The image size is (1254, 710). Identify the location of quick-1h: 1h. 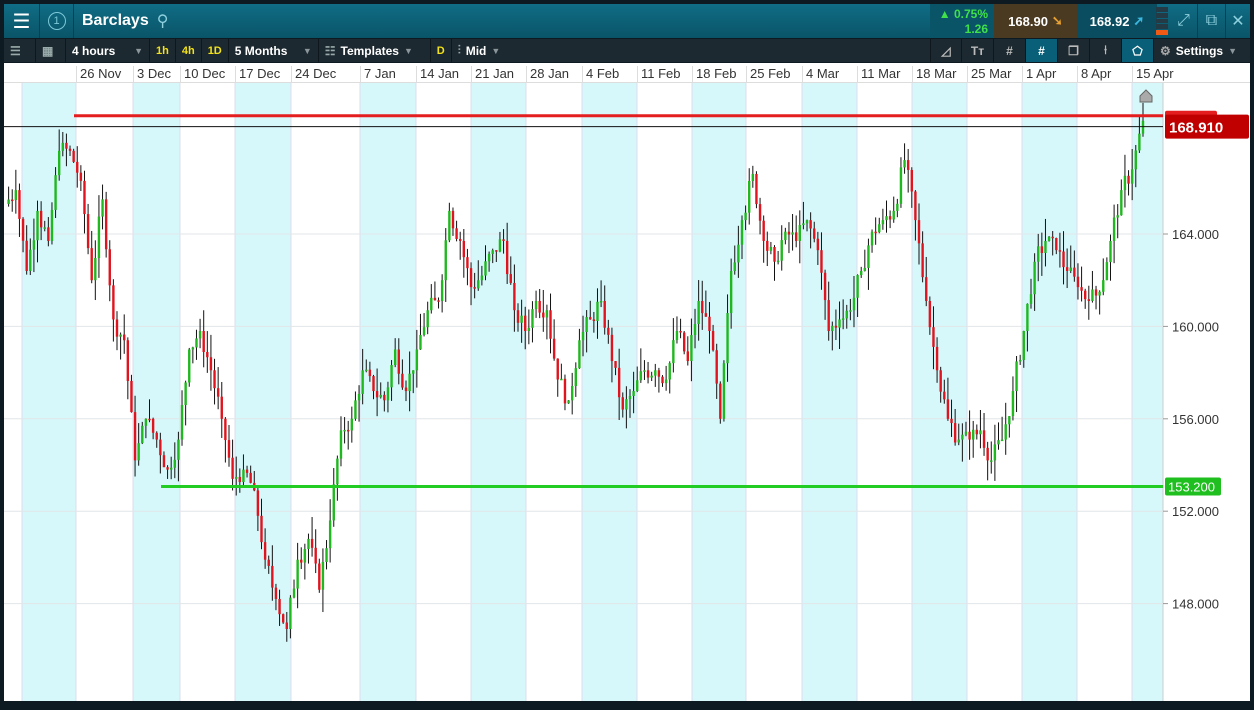
(163, 50).